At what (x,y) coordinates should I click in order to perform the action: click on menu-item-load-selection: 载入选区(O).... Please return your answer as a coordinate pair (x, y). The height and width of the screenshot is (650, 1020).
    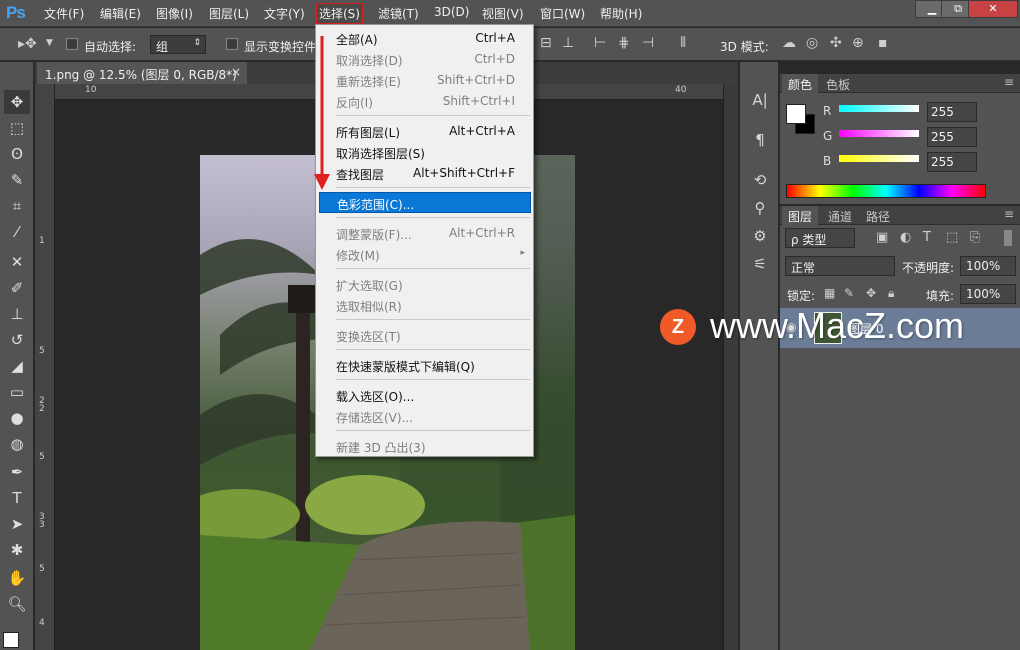
    Looking at the image, I should click on (425, 395).